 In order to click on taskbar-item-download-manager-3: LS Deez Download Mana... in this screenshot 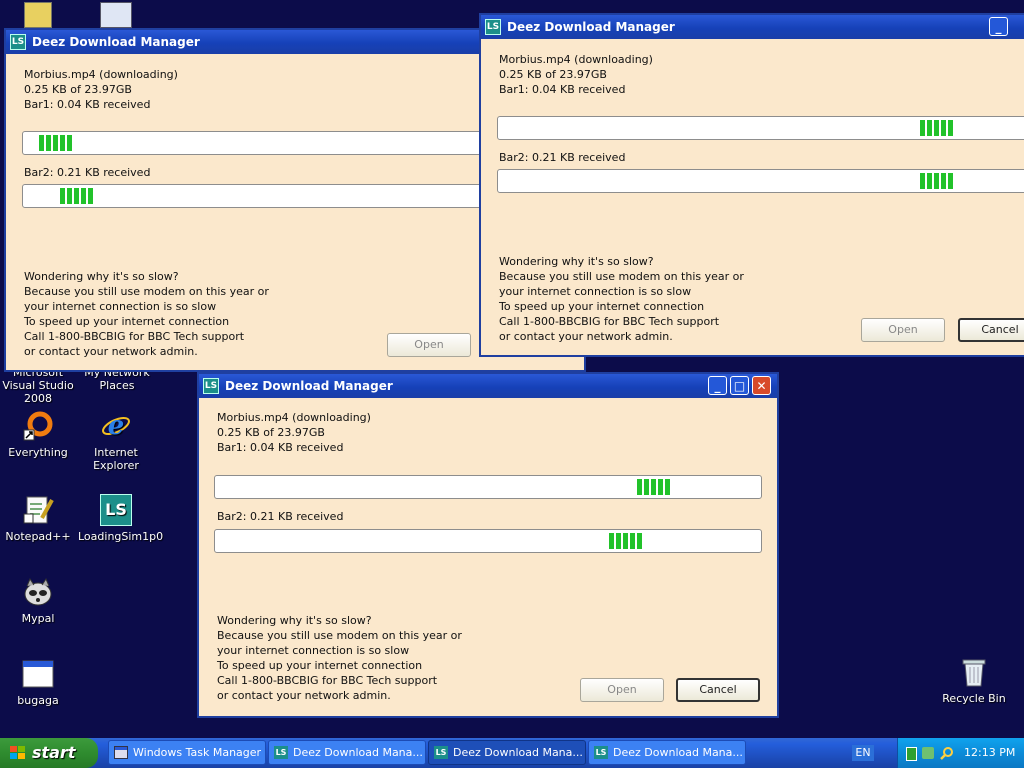, I will do `click(667, 752)`.